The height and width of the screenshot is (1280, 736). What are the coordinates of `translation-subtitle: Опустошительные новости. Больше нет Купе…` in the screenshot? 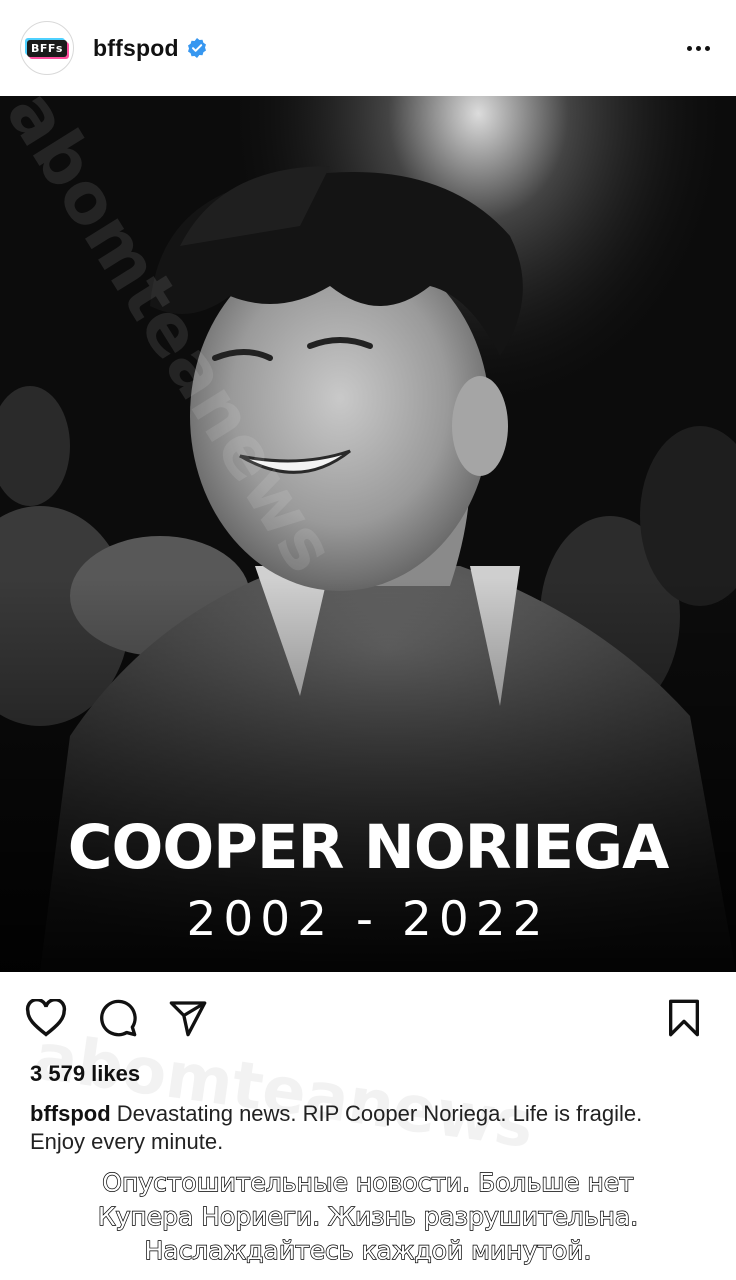 It's located at (368, 1216).